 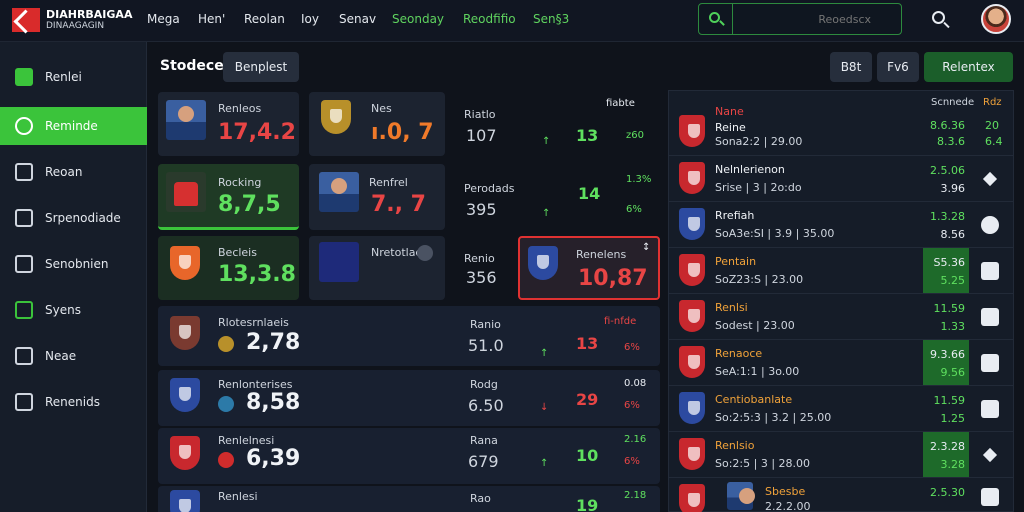 I want to click on stat-tag: 0.08, so click(x=635, y=383).